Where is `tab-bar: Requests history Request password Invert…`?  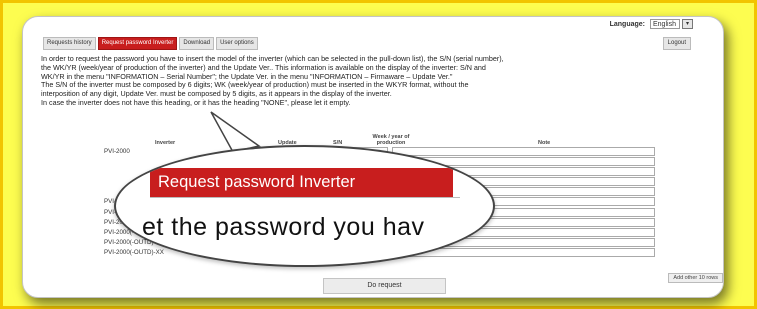
tab-bar: Requests history Request password Invert… is located at coordinates (150, 43).